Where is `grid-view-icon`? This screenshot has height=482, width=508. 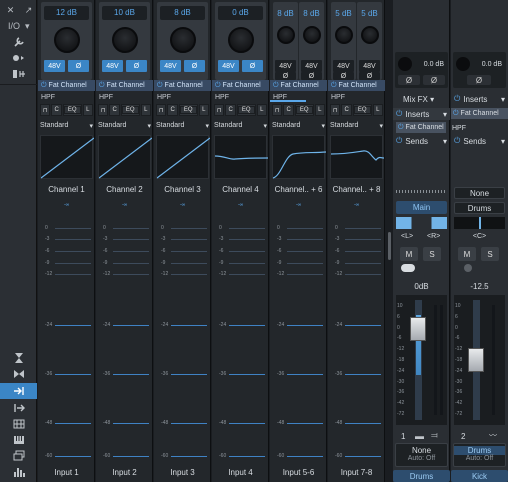 grid-view-icon is located at coordinates (18, 424).